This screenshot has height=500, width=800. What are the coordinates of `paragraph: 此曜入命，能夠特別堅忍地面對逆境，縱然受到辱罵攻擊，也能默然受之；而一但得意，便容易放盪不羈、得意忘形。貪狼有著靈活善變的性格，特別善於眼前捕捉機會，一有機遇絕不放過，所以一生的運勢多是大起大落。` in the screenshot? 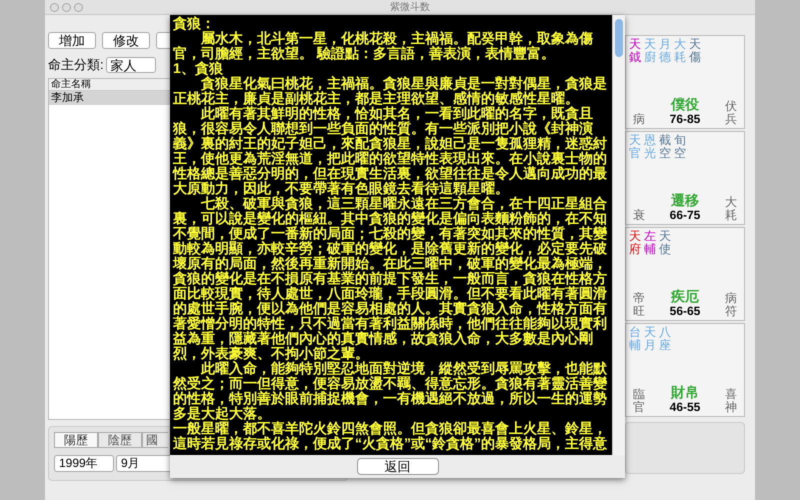 It's located at (390, 391).